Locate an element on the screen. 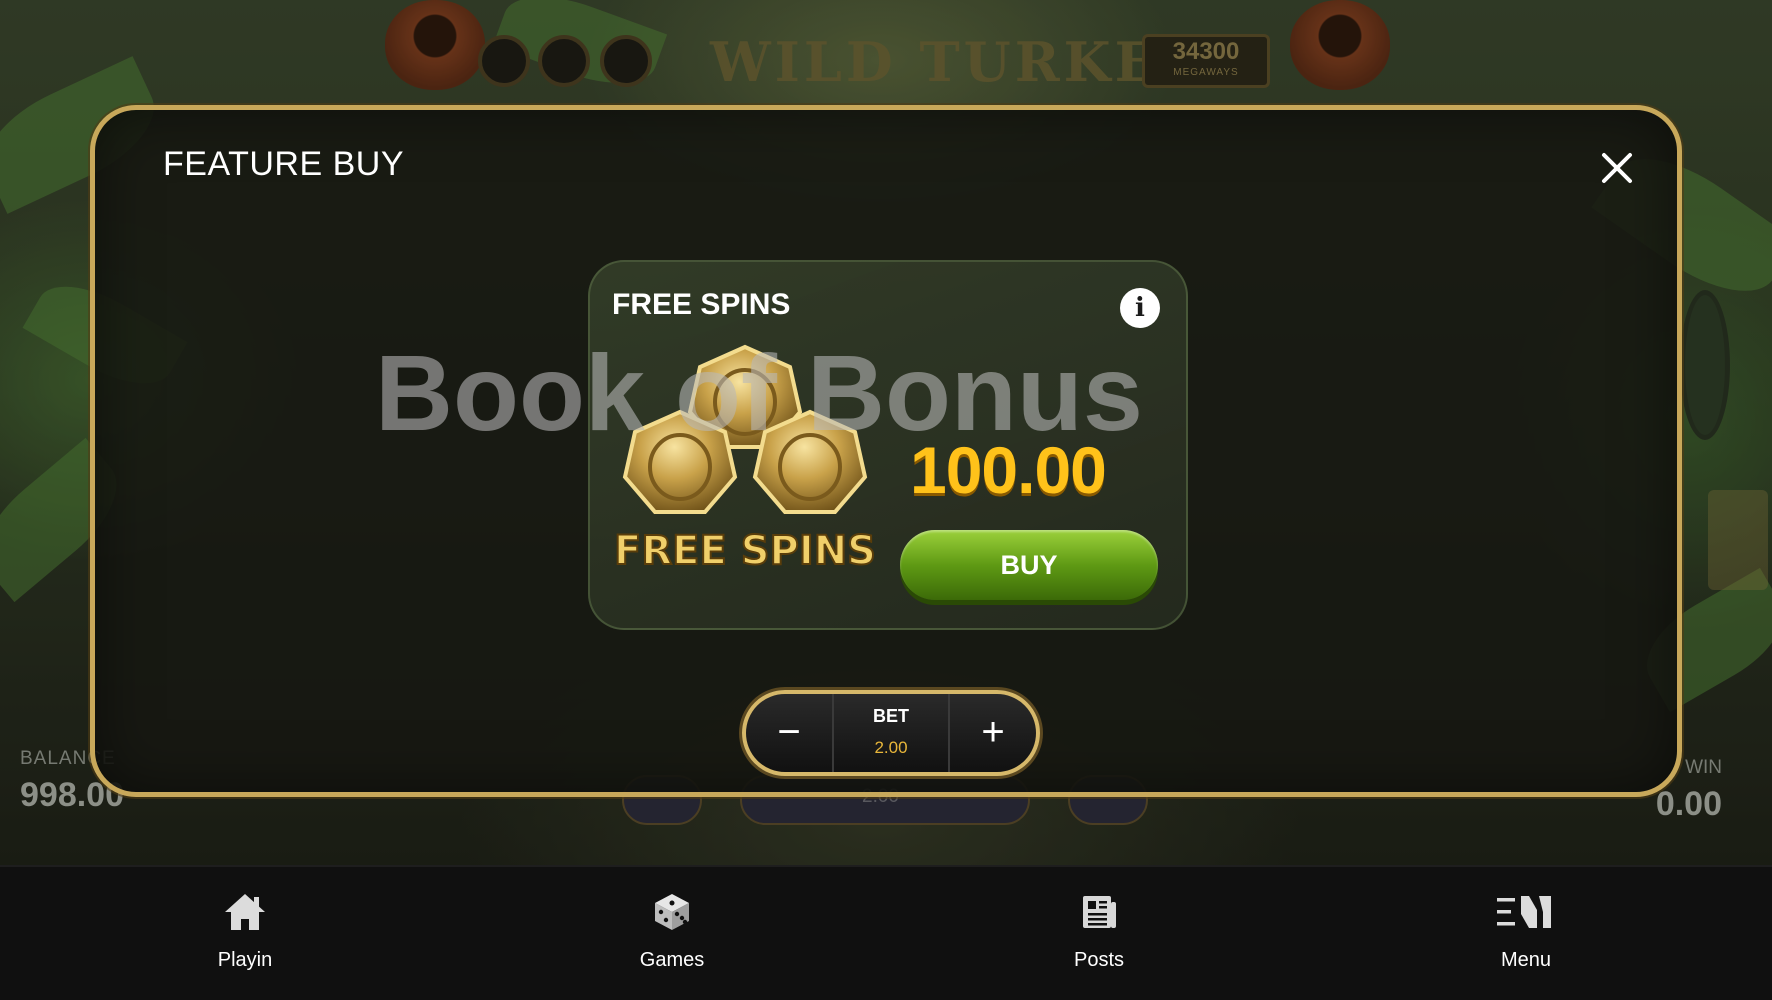 This screenshot has width=1772, height=1000. buy-button: BUY is located at coordinates (1029, 565).